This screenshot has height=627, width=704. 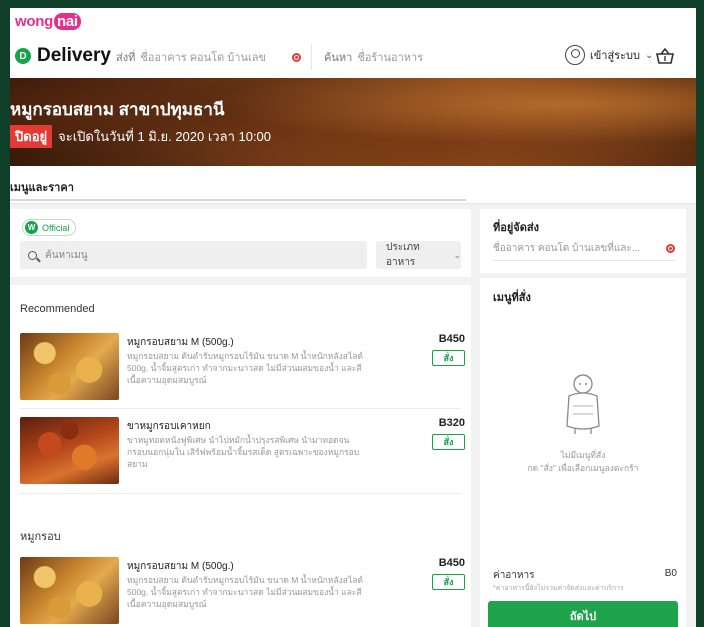 I want to click on restaurant-name: หมูกรอบสยาม สาขาปทุมธานี, so click(x=117, y=109).